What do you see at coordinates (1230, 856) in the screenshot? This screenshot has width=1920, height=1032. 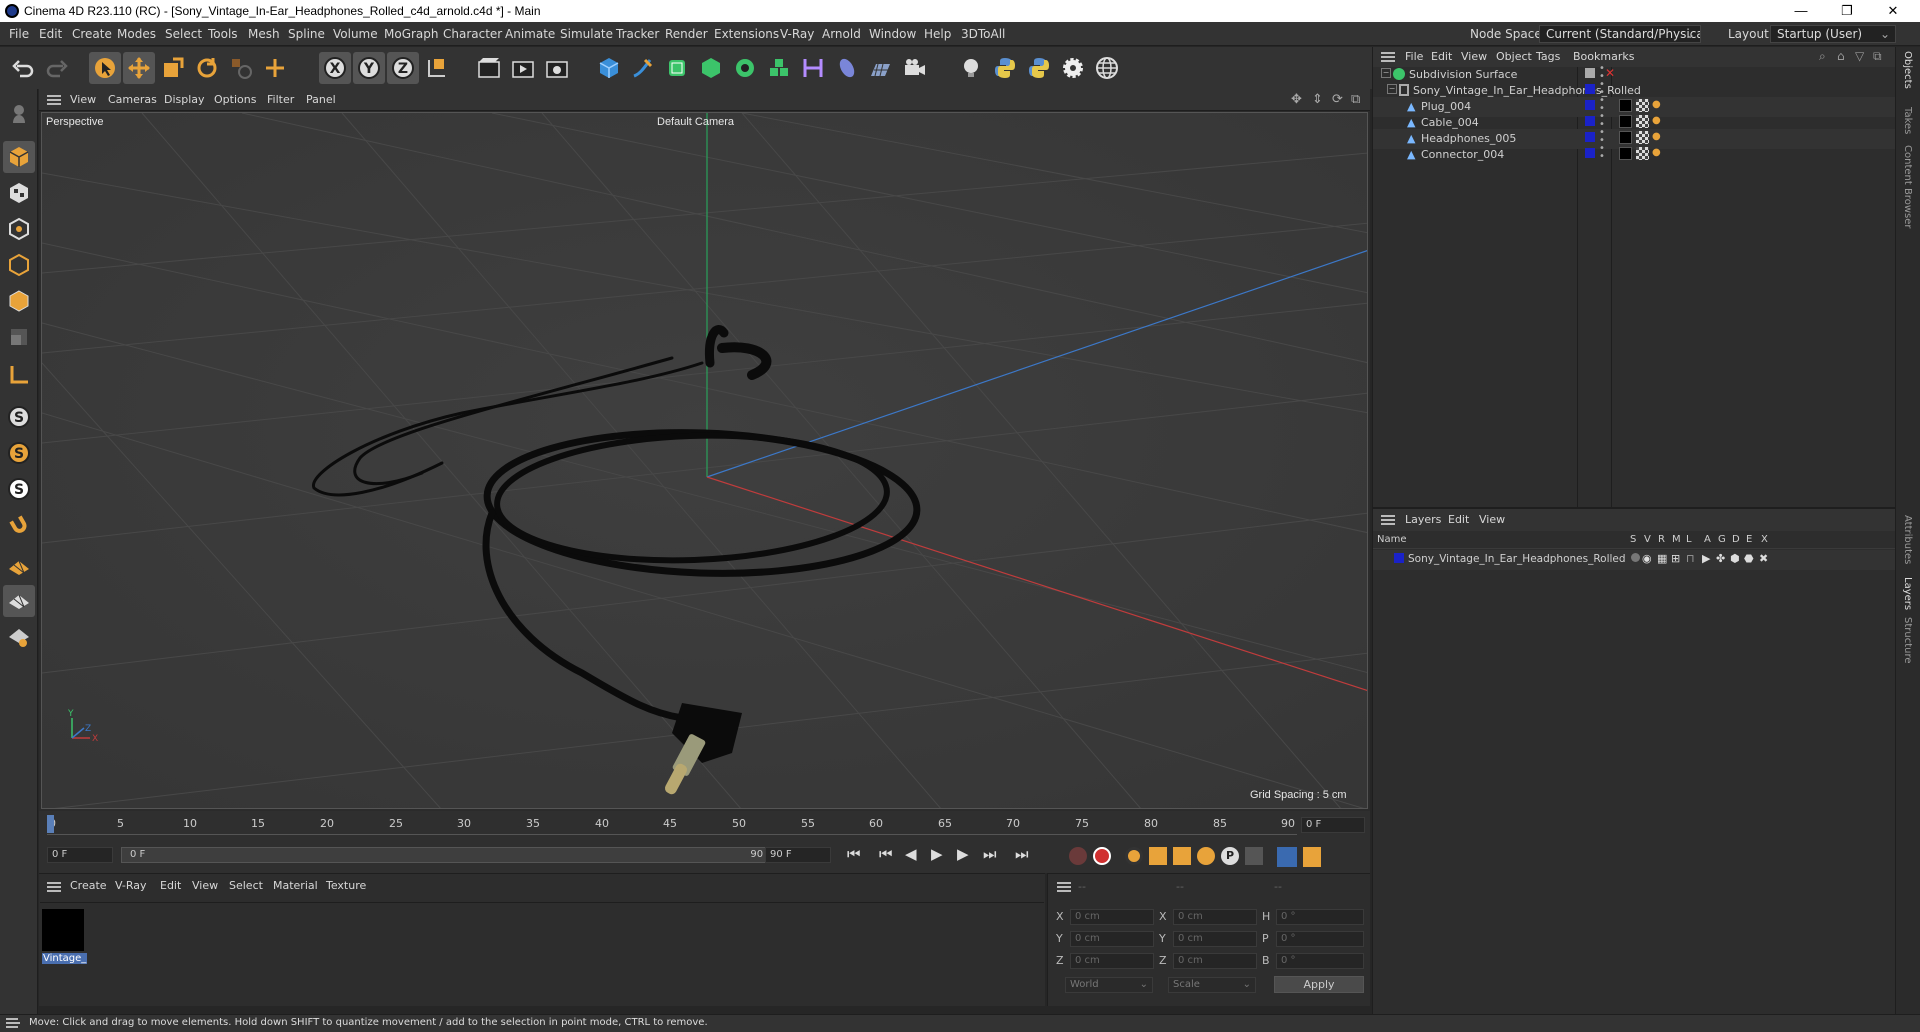 I see `parameter-key-icon: P` at bounding box center [1230, 856].